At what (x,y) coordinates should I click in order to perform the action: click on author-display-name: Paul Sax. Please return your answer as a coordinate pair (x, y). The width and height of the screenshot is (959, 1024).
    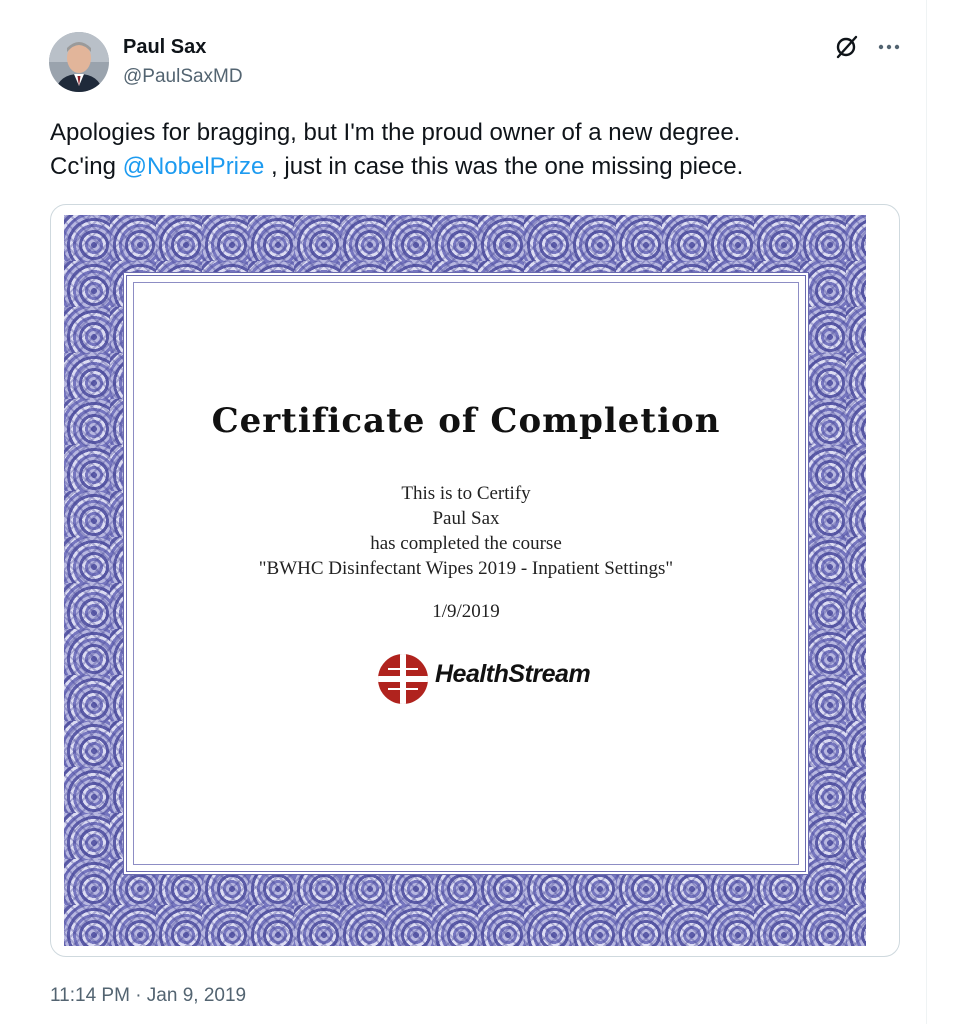
    Looking at the image, I should click on (164, 47).